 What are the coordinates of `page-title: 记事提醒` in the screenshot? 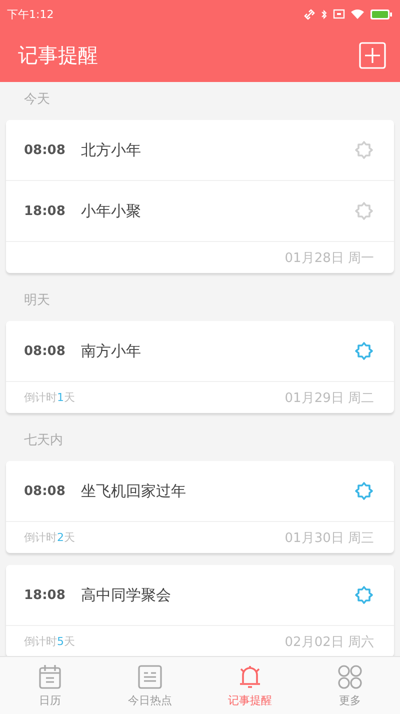 It's located at (58, 55).